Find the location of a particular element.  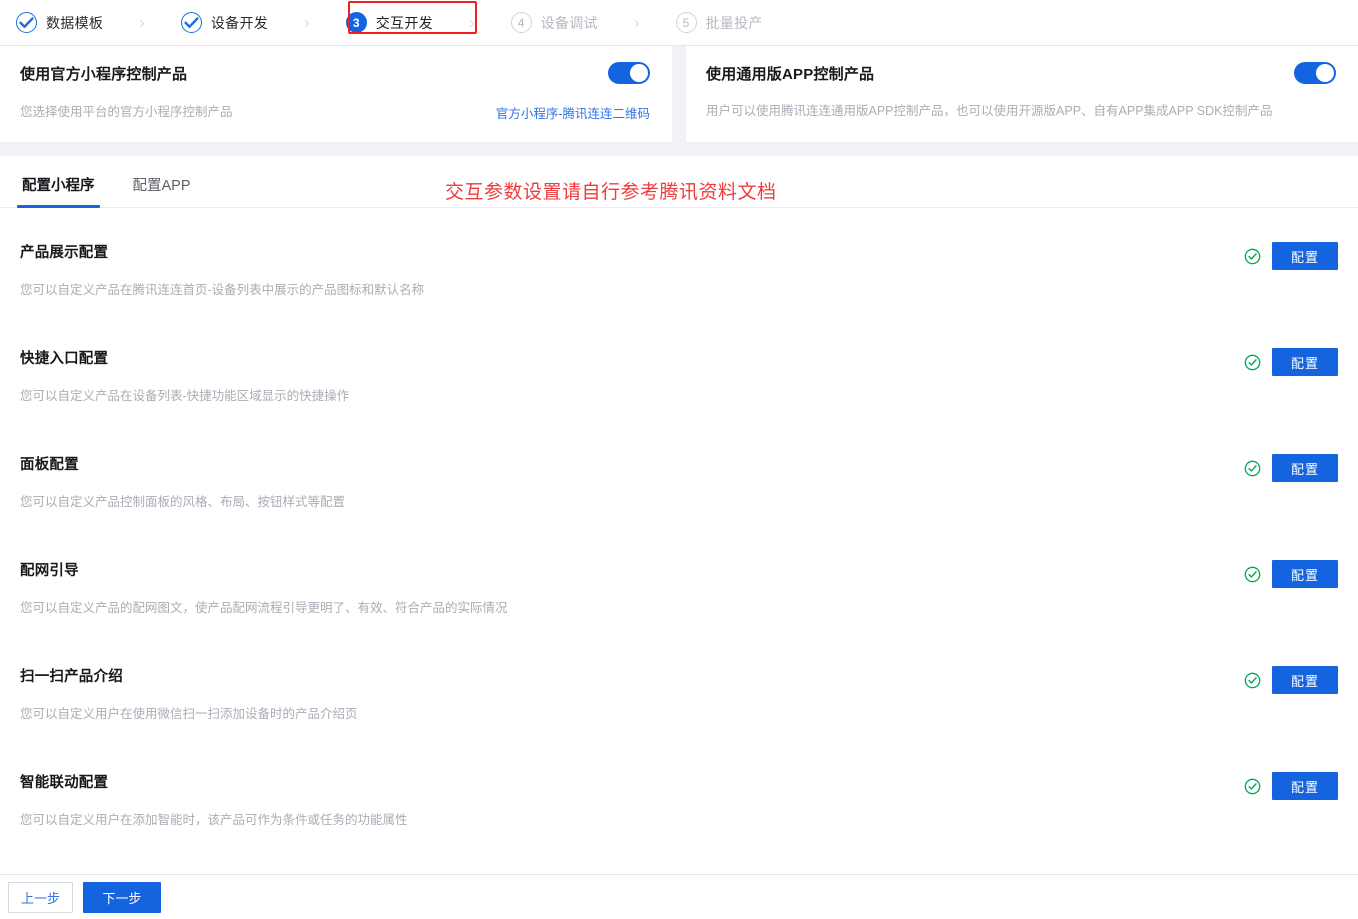

watermark-title: 电子发烧友 is located at coordinates (1296, 895).